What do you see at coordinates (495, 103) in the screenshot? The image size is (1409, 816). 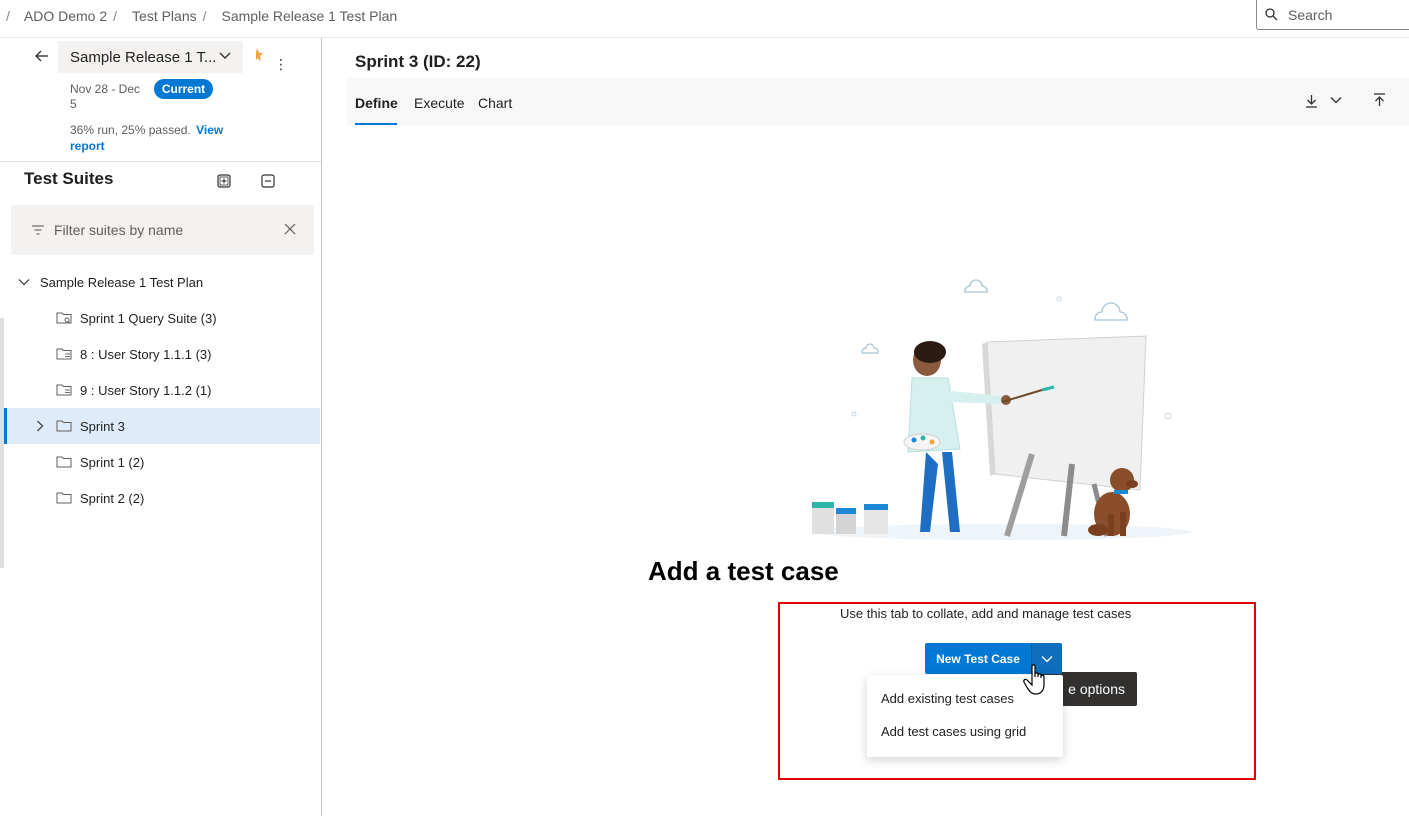 I see `tab-chart: Chart` at bounding box center [495, 103].